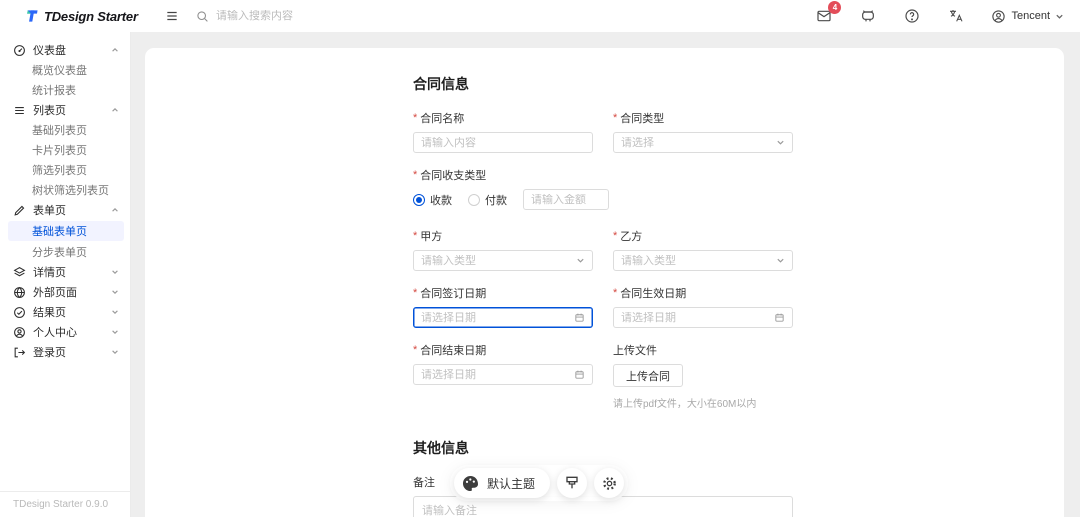  Describe the element at coordinates (868, 16) in the screenshot. I see `github-icon` at that location.